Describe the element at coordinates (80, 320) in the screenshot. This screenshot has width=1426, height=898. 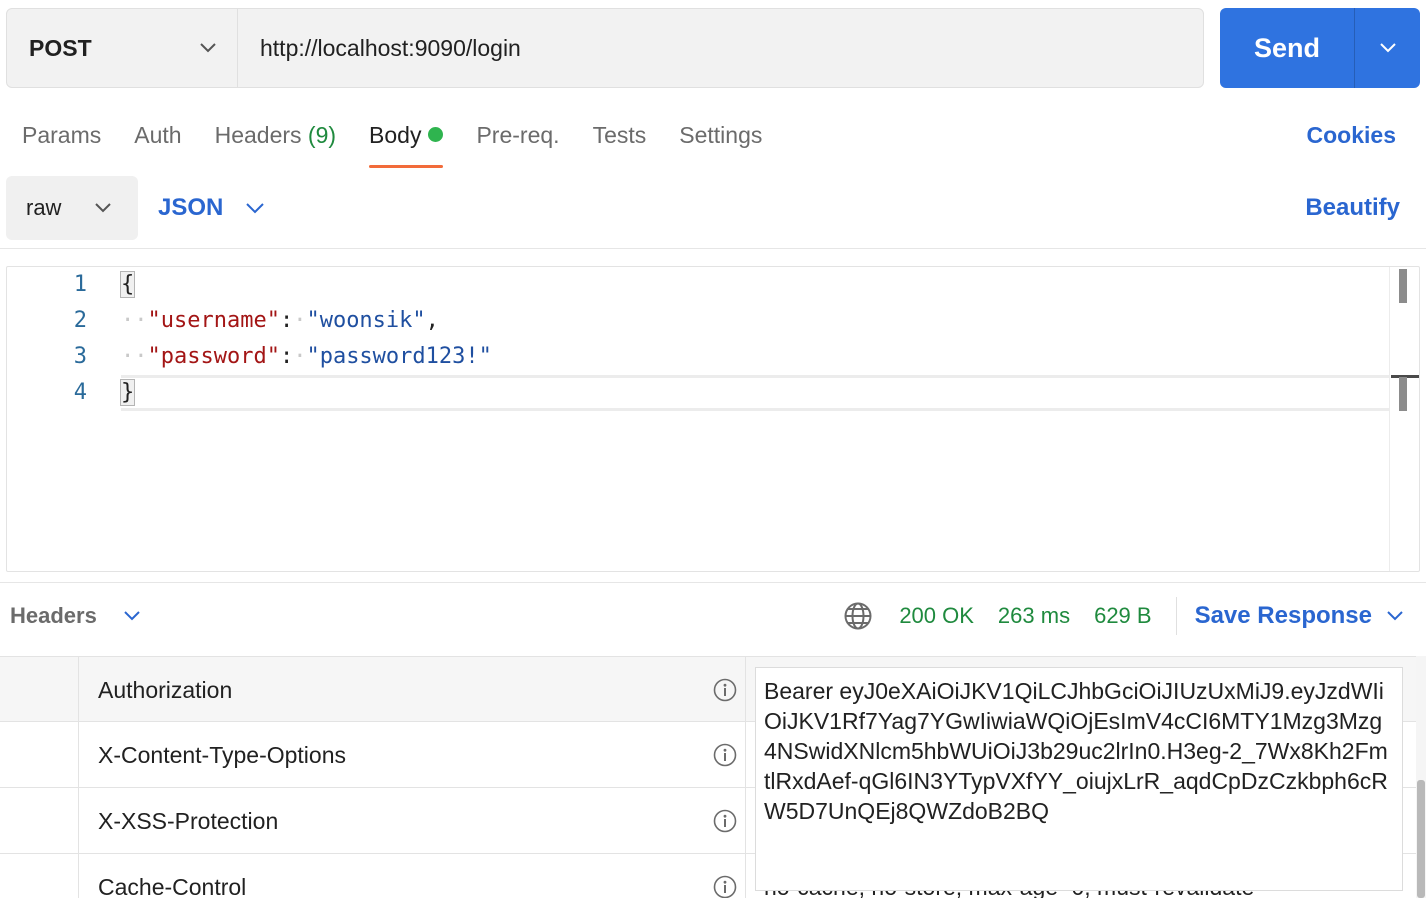
I see `line-number: 2` at that location.